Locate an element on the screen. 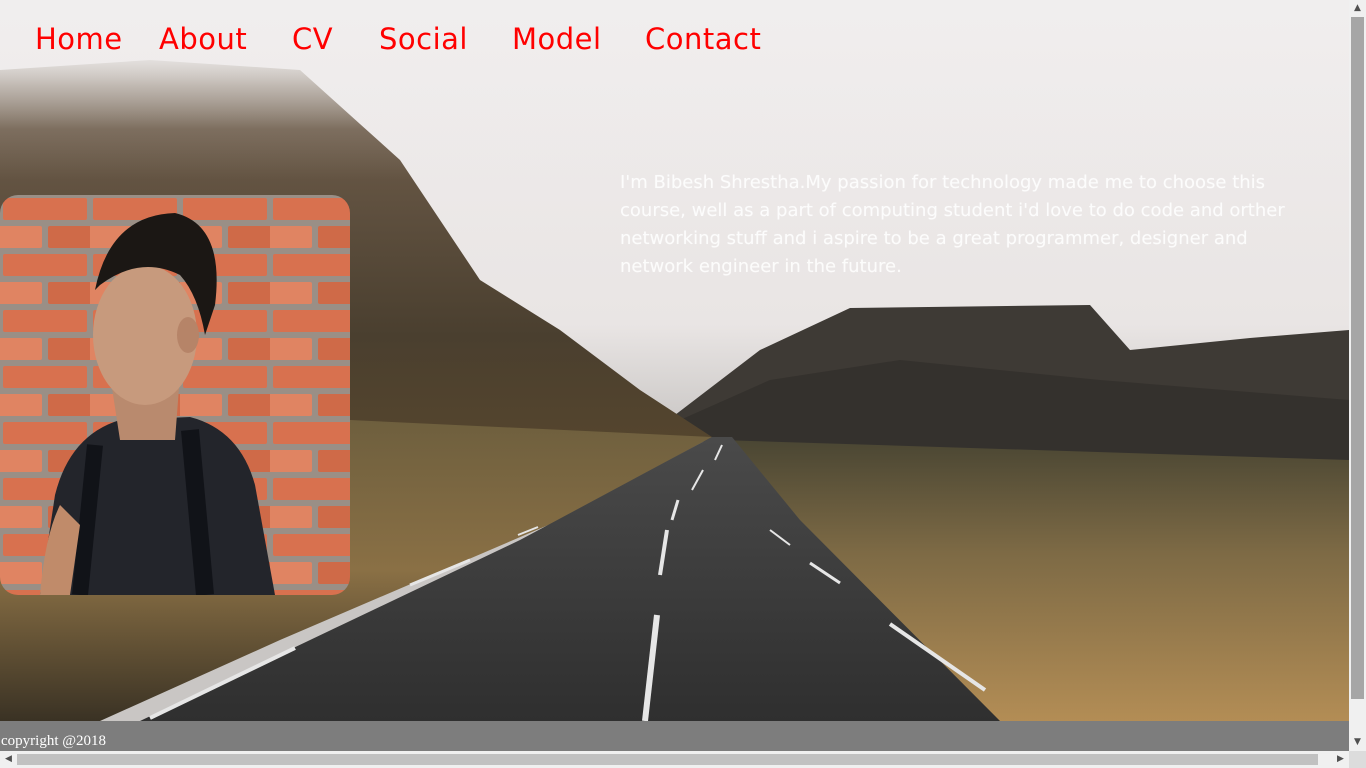  nav-link-about: About is located at coordinates (203, 39).